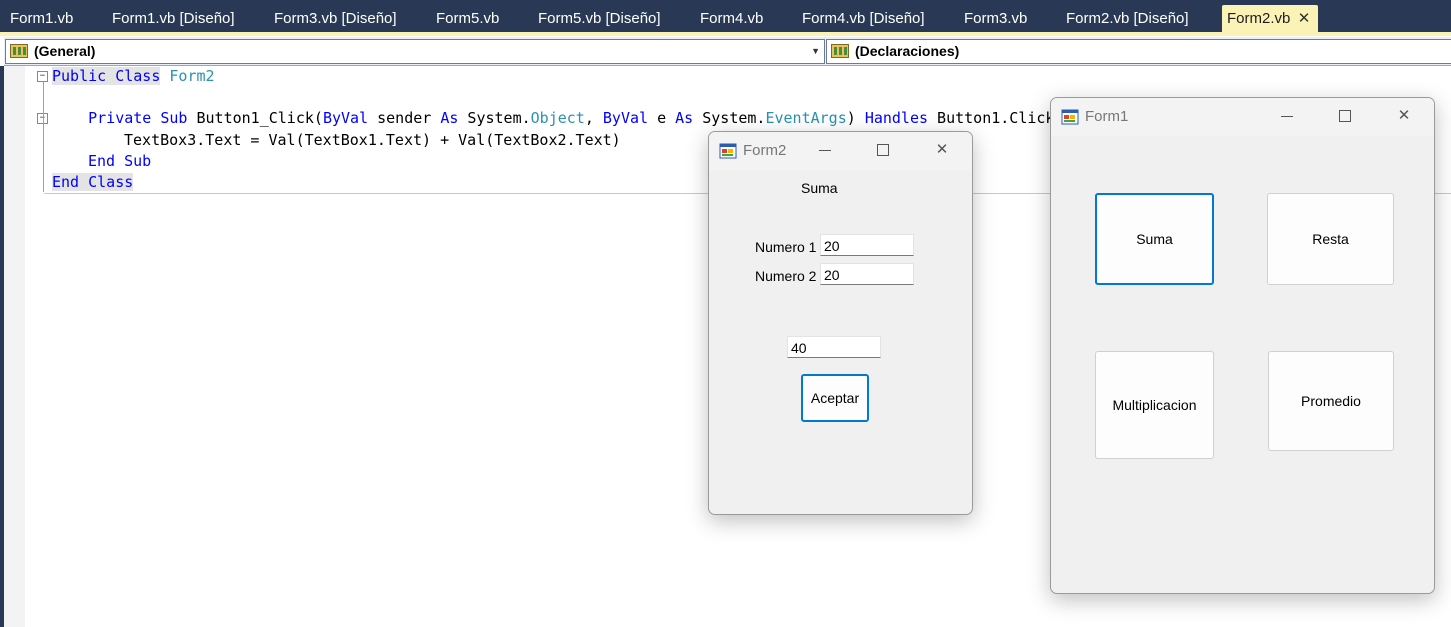  What do you see at coordinates (867, 274) in the screenshot?
I see `numero2-input: 20` at bounding box center [867, 274].